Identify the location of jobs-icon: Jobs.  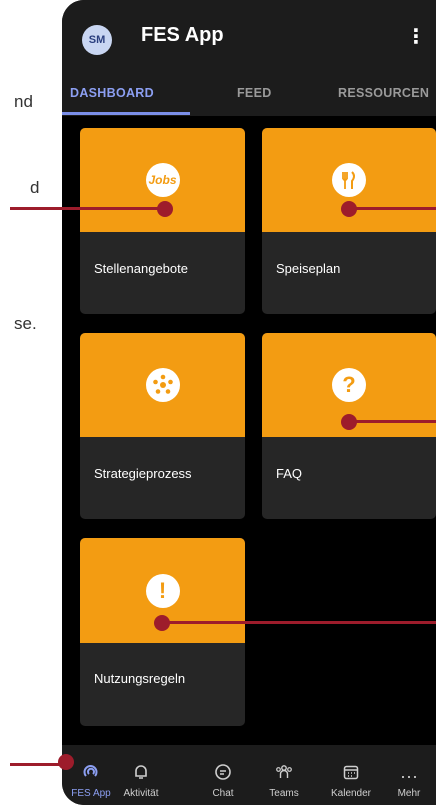
(162, 180).